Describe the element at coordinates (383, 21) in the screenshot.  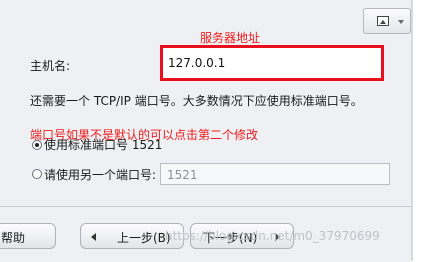
I see `image-icon` at that location.